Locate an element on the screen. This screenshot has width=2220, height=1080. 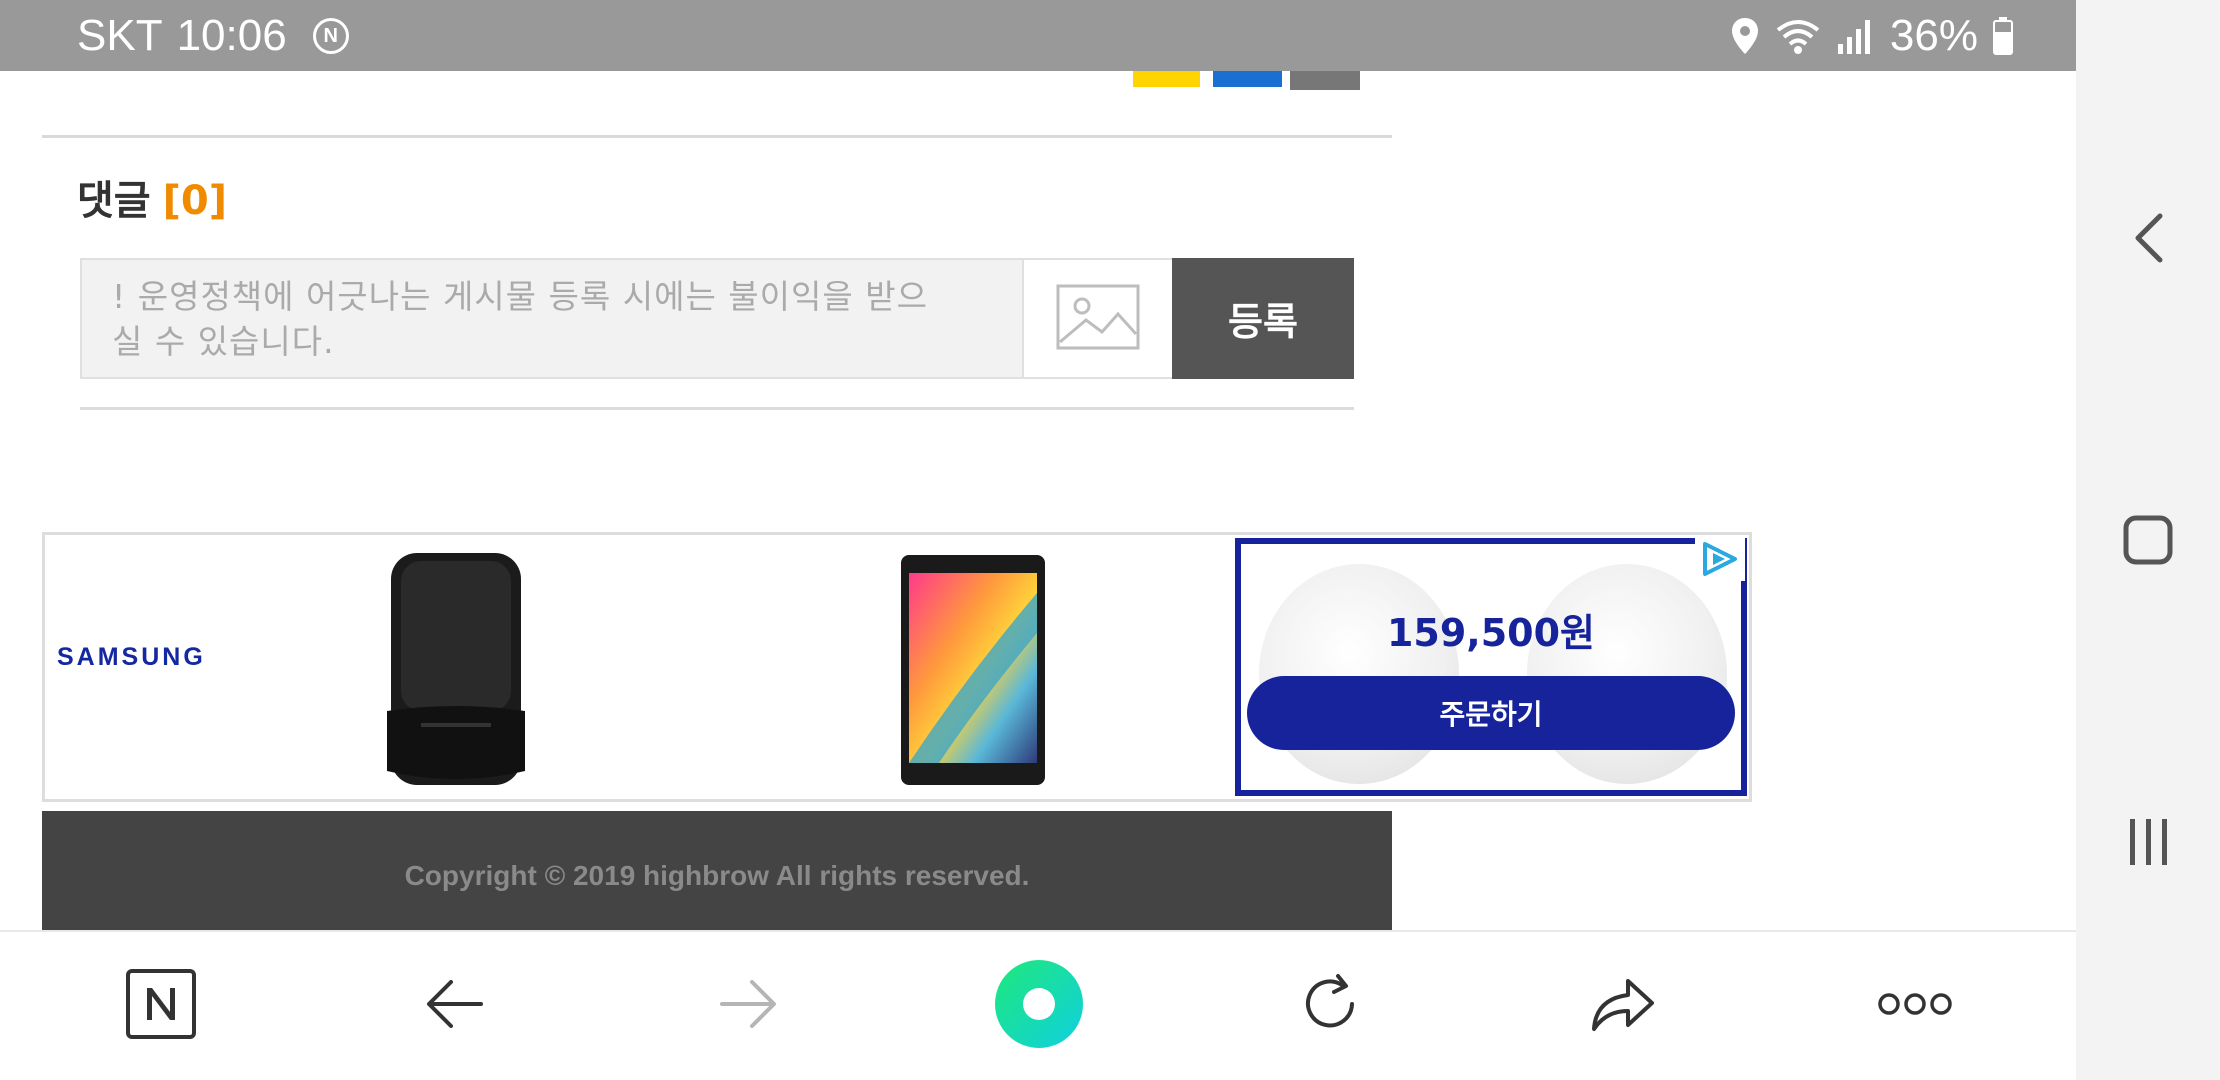
naver-home-icon is located at coordinates (161, 1006).